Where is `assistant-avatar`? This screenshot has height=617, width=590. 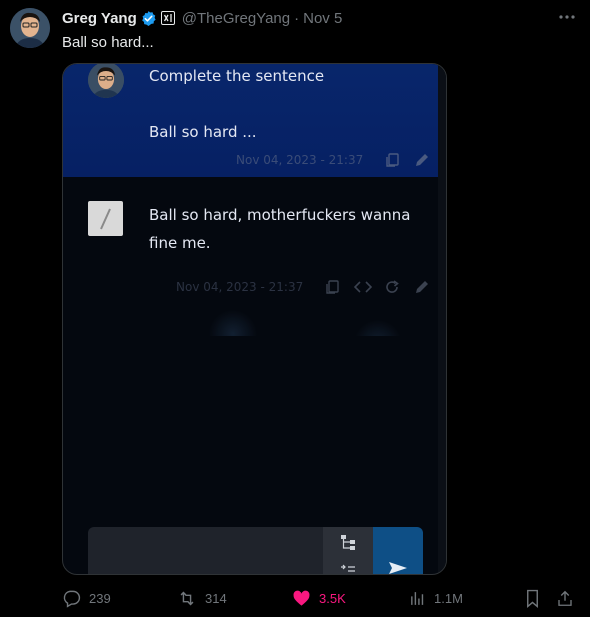
assistant-avatar is located at coordinates (105, 218).